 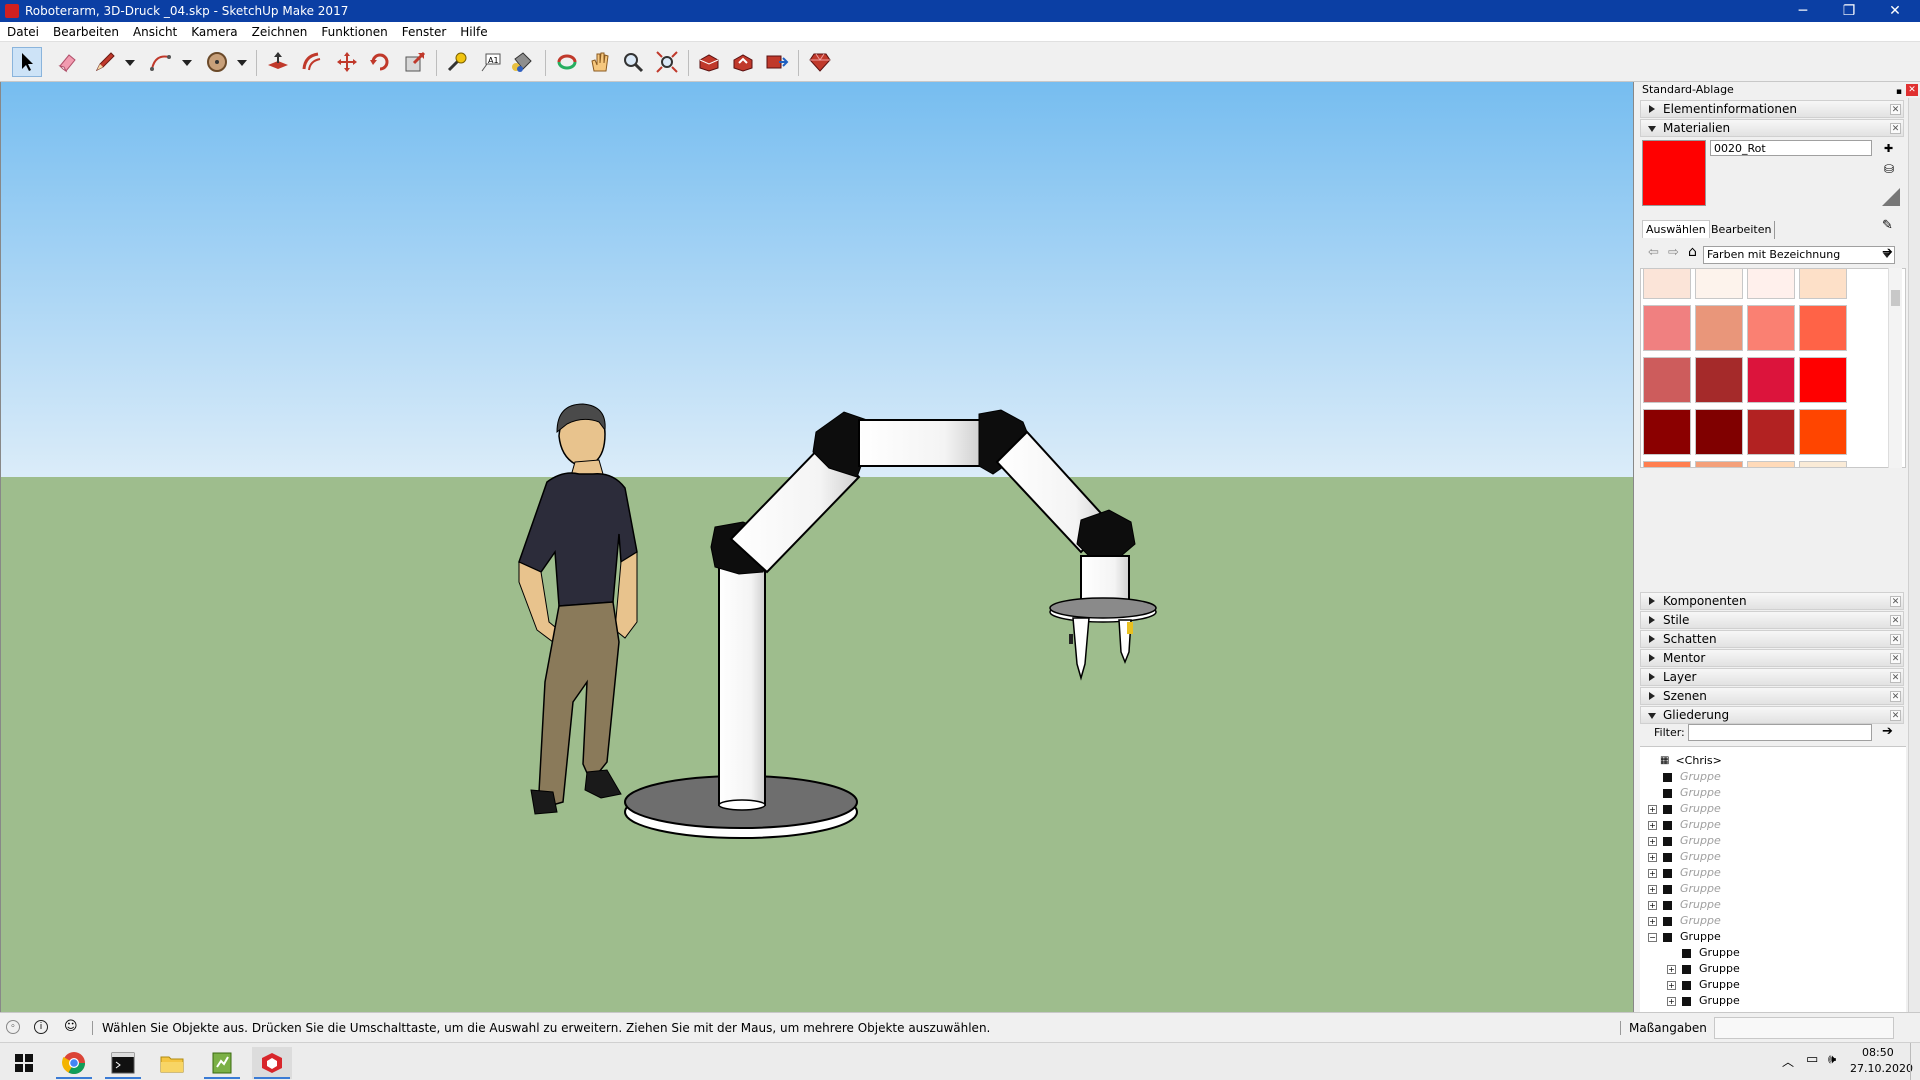 I want to click on shape-dropdown-icon, so click(x=242, y=63).